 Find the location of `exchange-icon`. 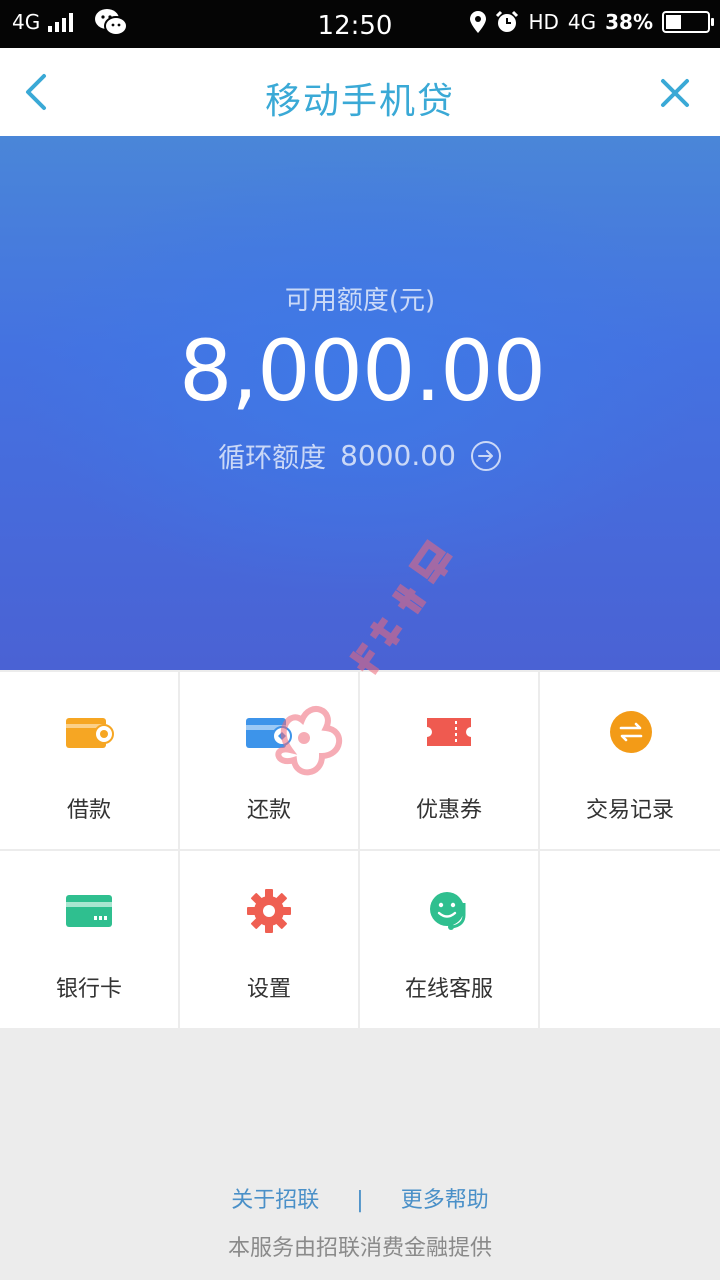

exchange-icon is located at coordinates (631, 732).